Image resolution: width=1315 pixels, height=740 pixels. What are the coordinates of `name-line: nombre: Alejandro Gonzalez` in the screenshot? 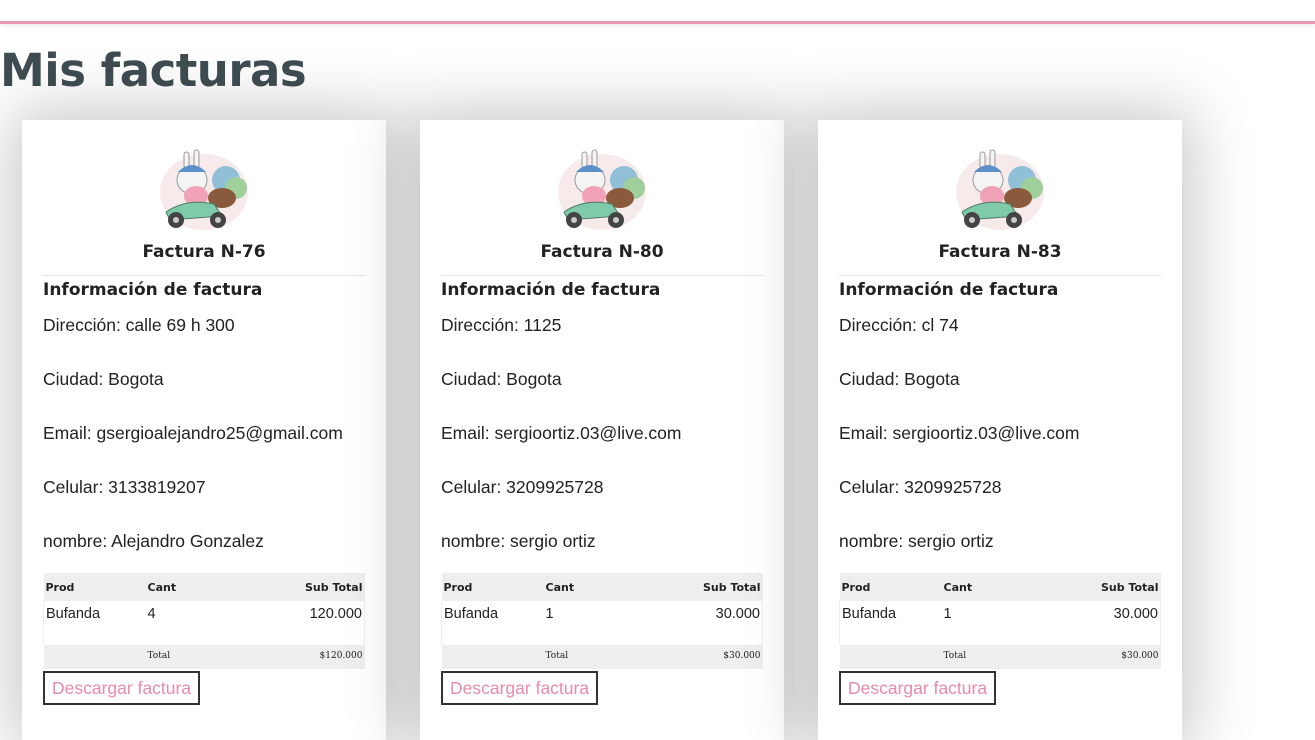 It's located at (153, 541).